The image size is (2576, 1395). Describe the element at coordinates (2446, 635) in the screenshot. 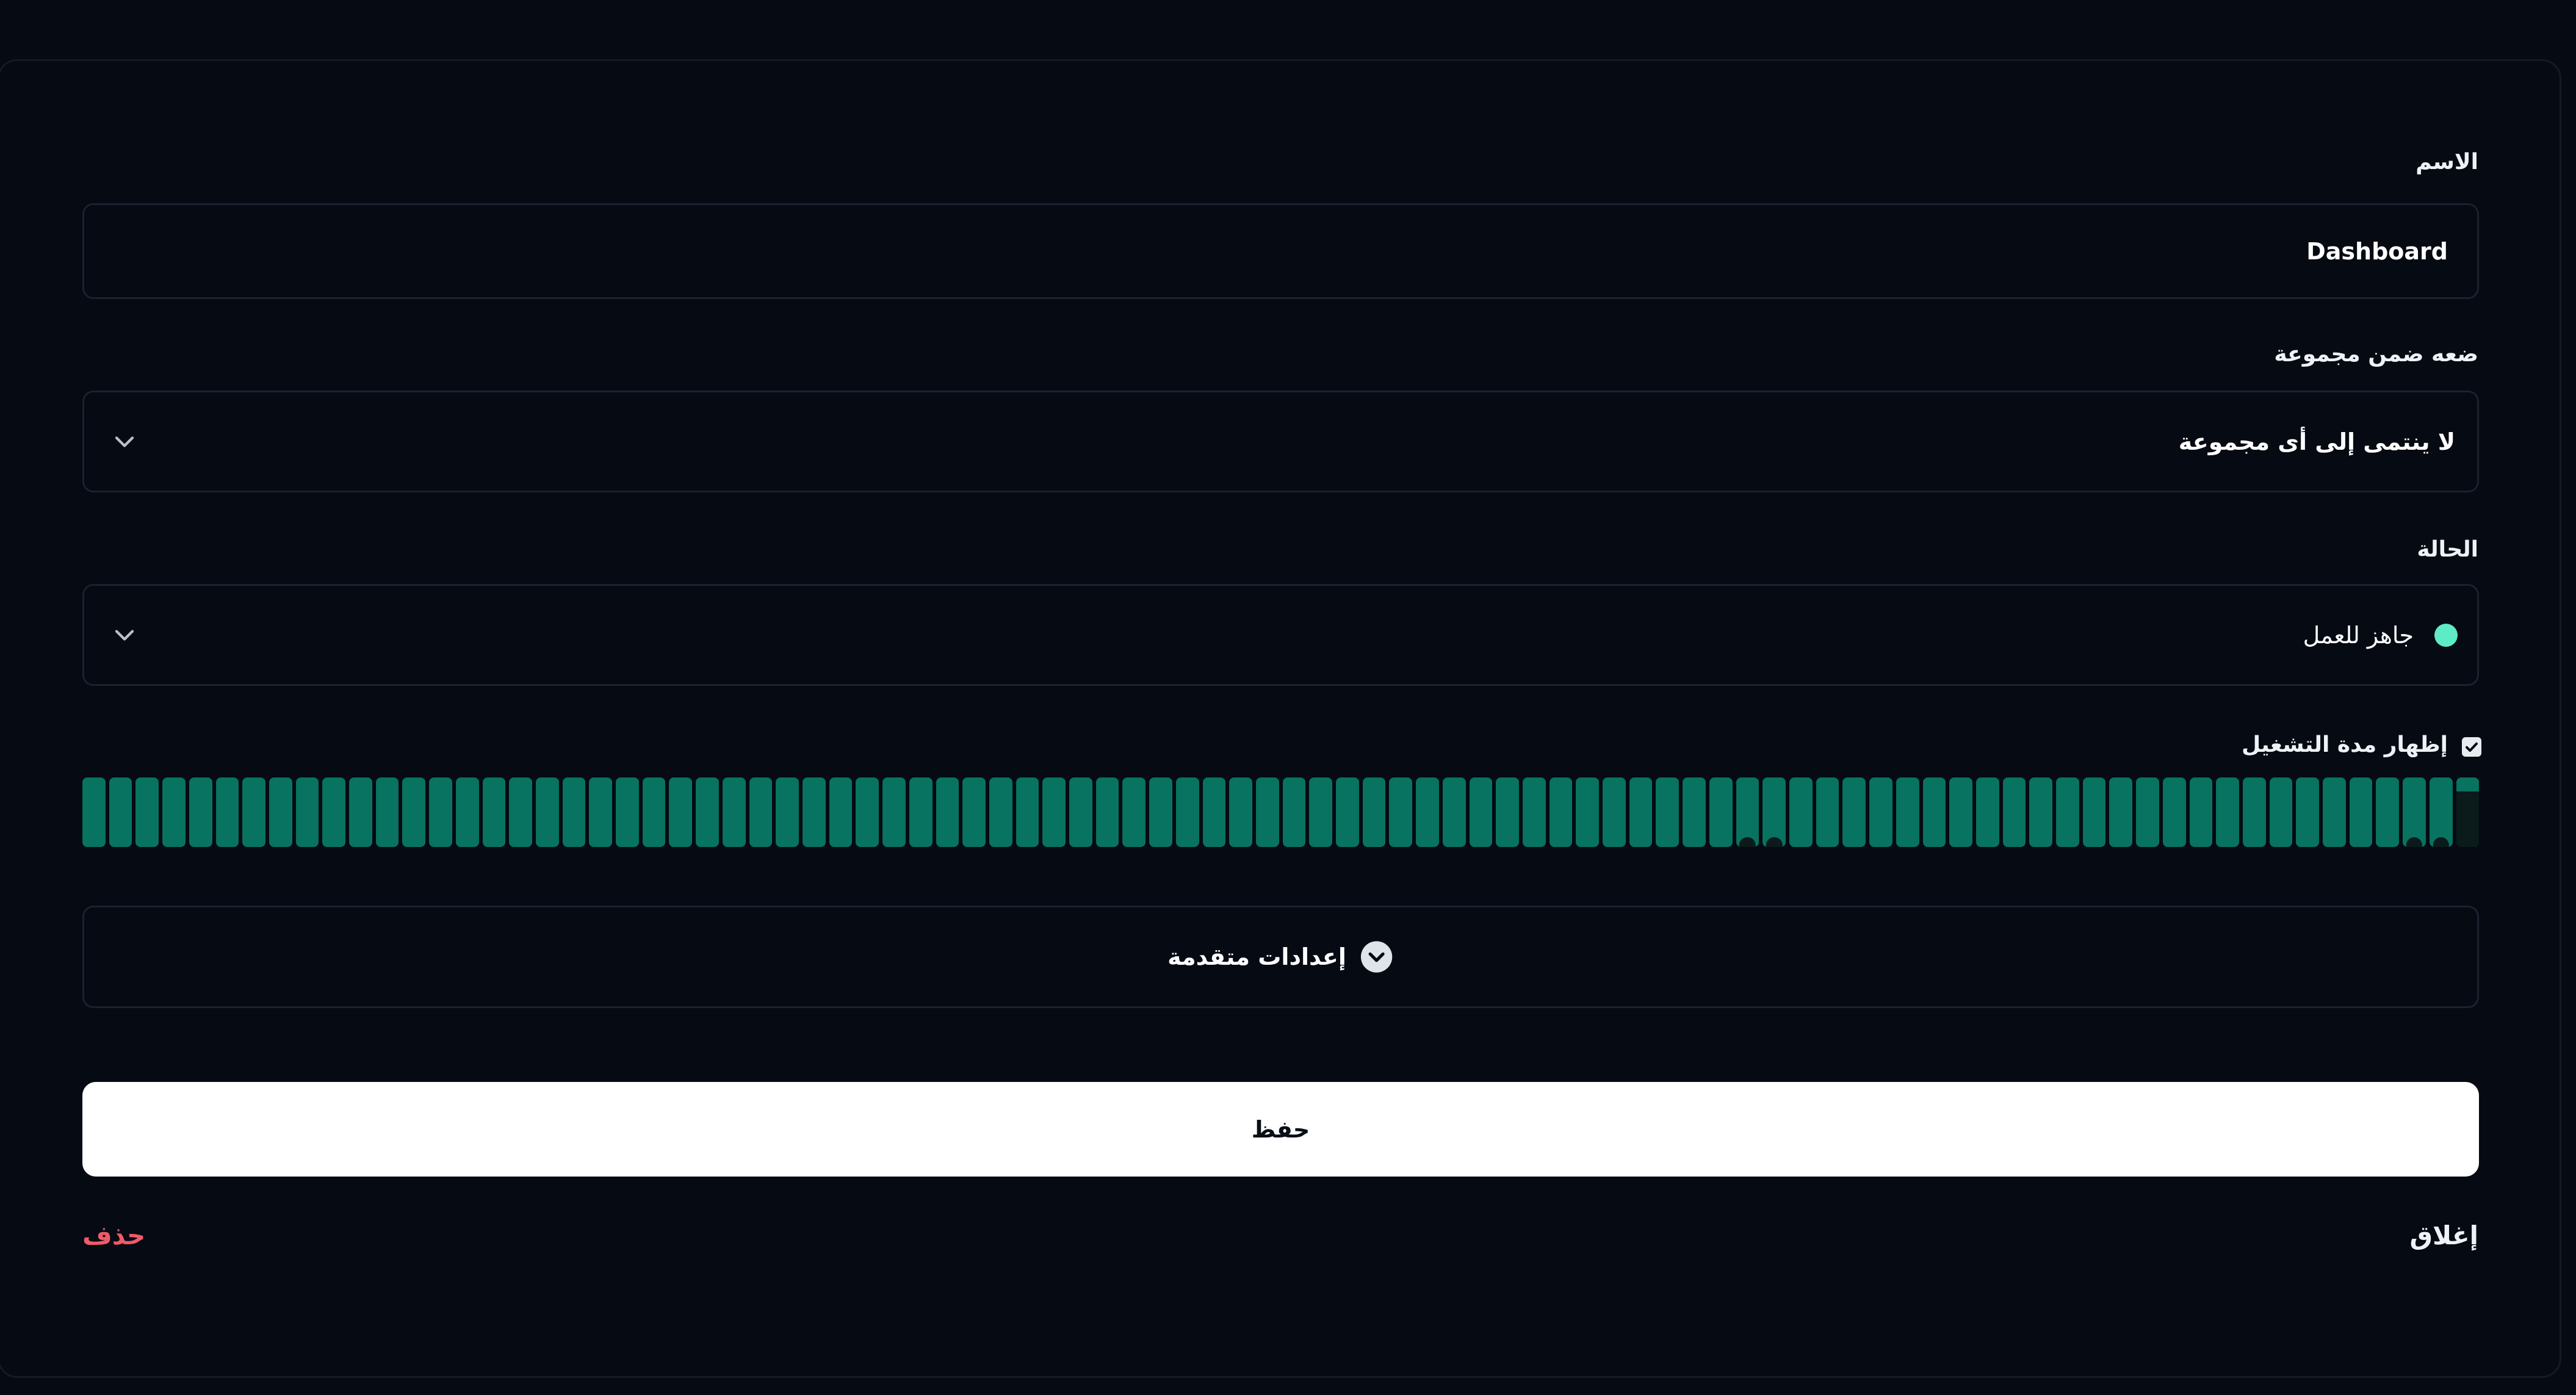

I see `status-dot` at that location.